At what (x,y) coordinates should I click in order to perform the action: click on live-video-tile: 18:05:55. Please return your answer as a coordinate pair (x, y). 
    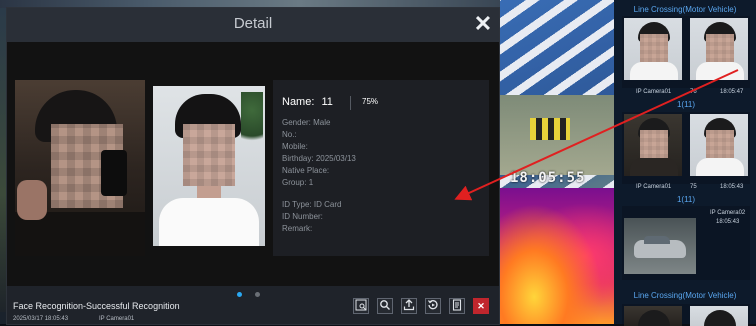
    Looking at the image, I should click on (557, 162).